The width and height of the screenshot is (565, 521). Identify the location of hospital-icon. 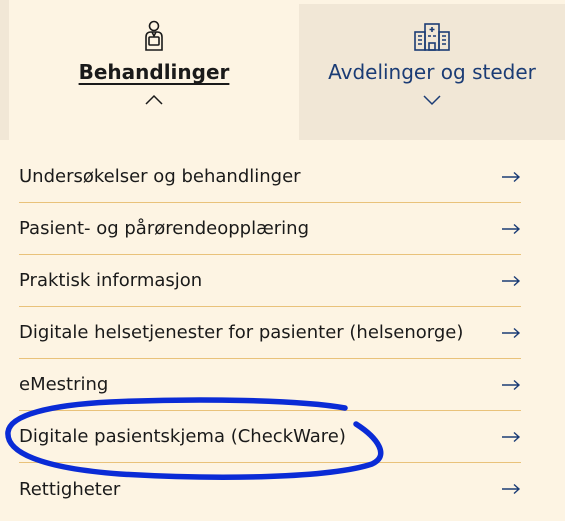
(432, 36).